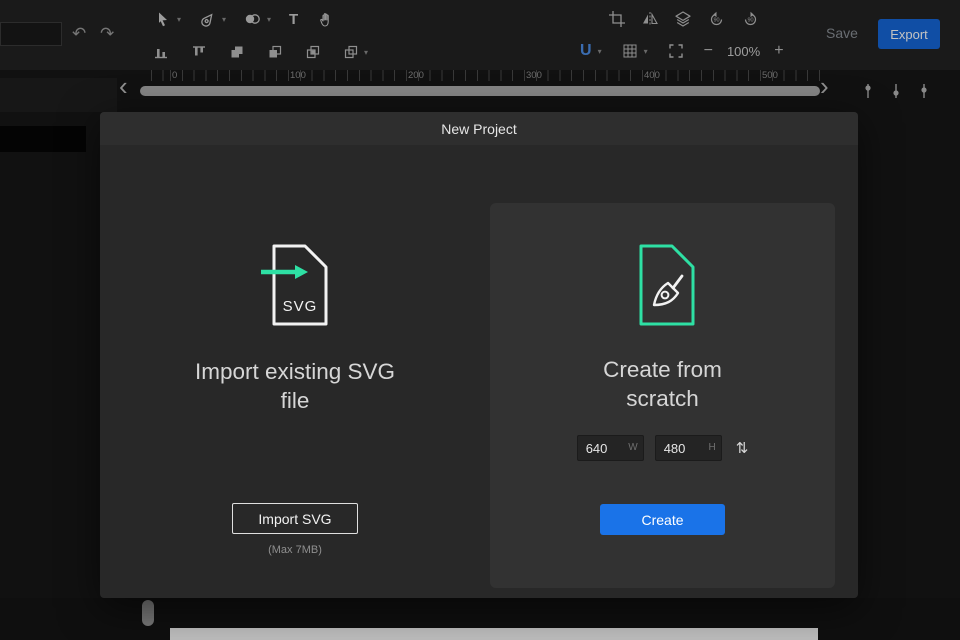 The width and height of the screenshot is (960, 640). I want to click on import-svg-button: Import SVG, so click(295, 518).